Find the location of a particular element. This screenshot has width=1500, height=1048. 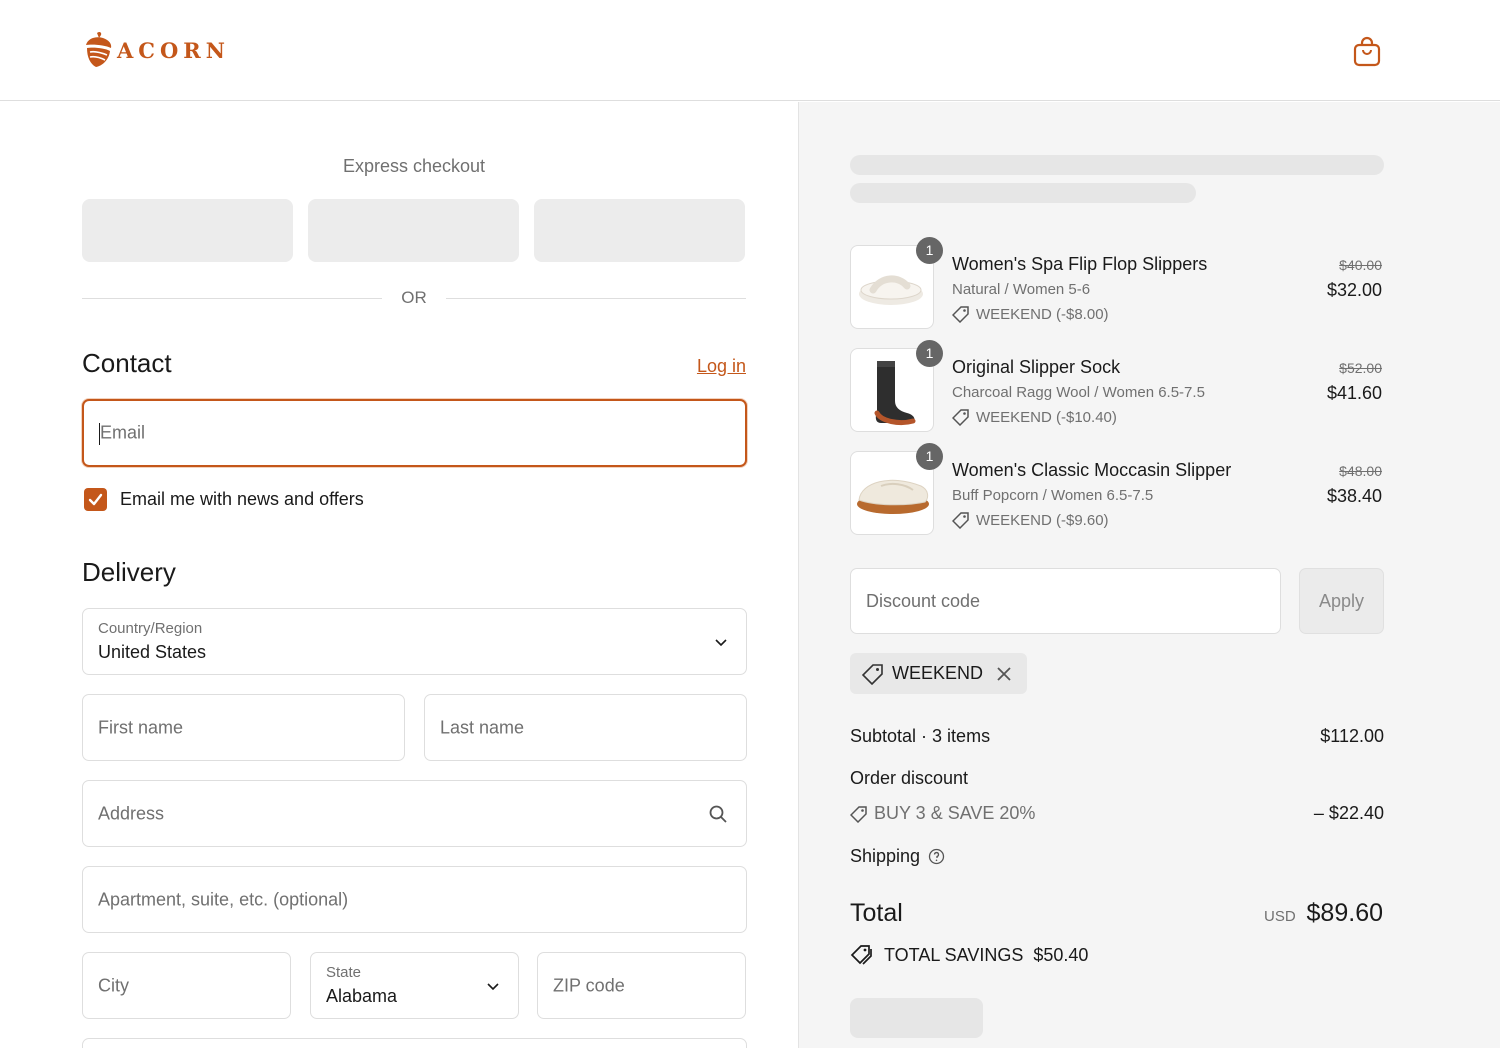

sale-price: $38.40 is located at coordinates (1354, 496).